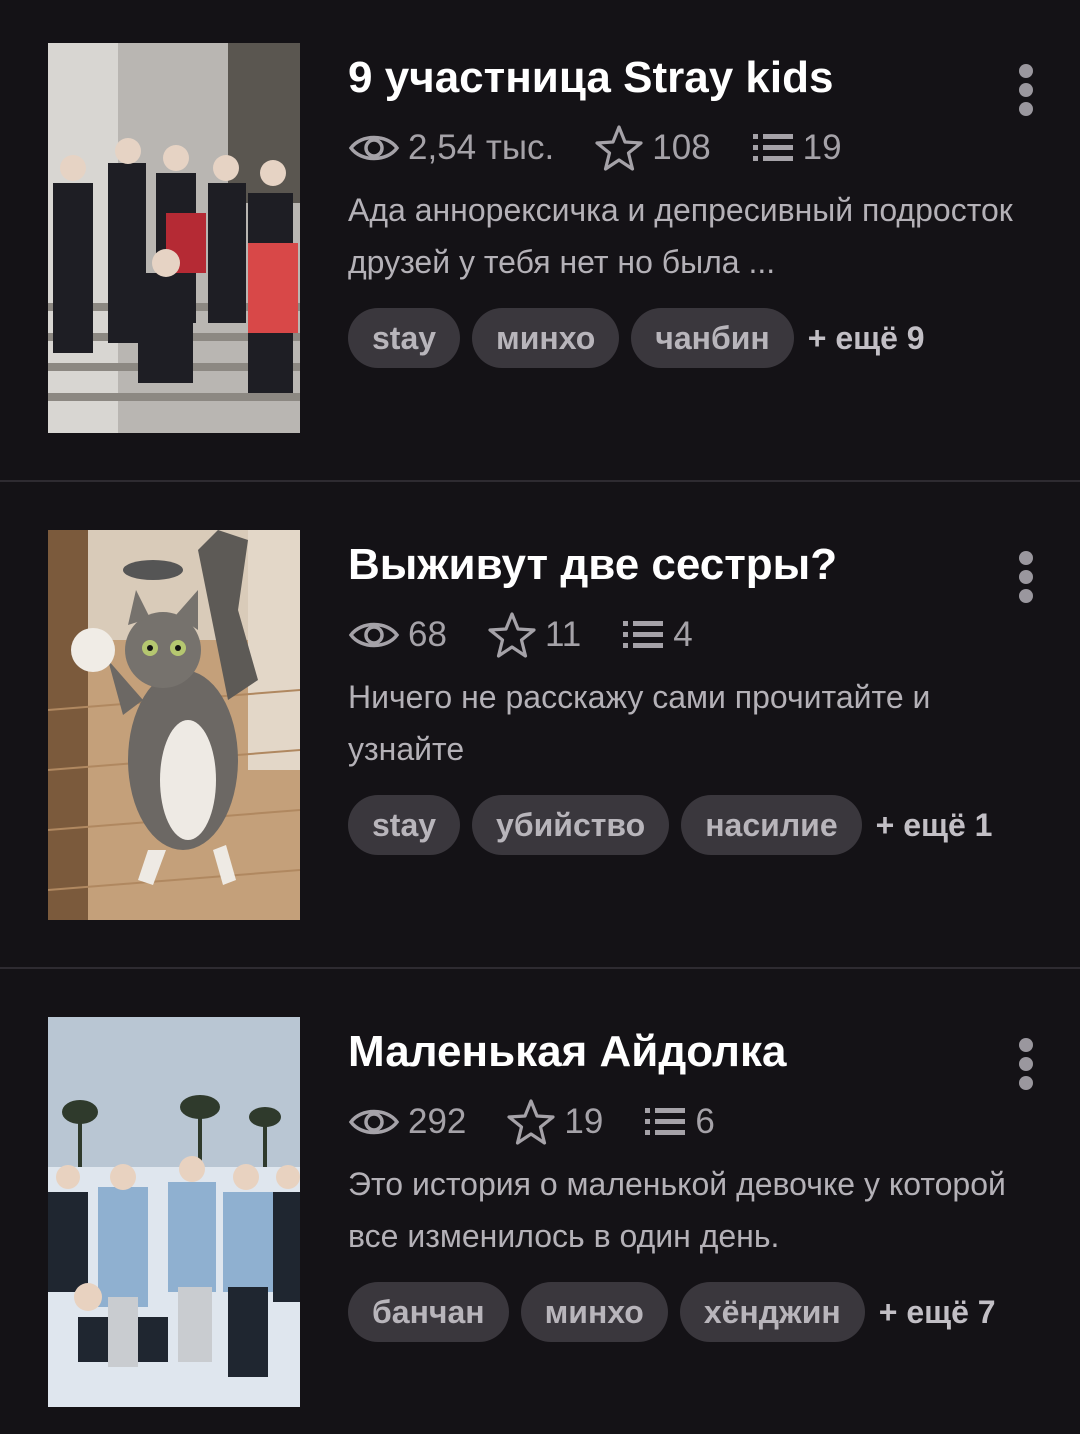 This screenshot has height=1434, width=1080. What do you see at coordinates (796, 148) in the screenshot?
I see `chapters-stat: 19` at bounding box center [796, 148].